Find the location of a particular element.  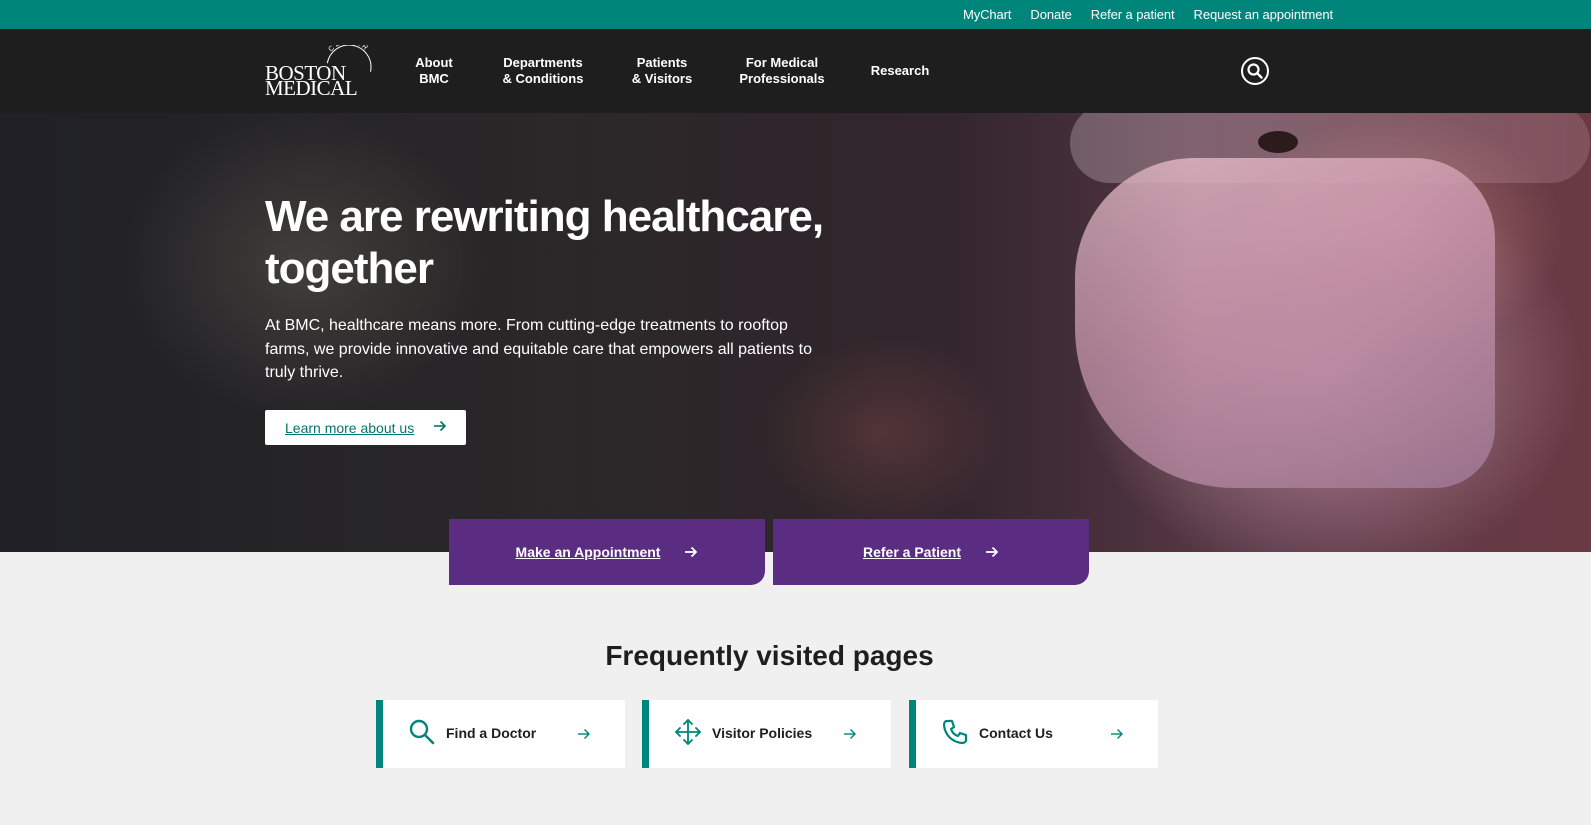

refer-patient-link: Refer a patient is located at coordinates (1133, 14).